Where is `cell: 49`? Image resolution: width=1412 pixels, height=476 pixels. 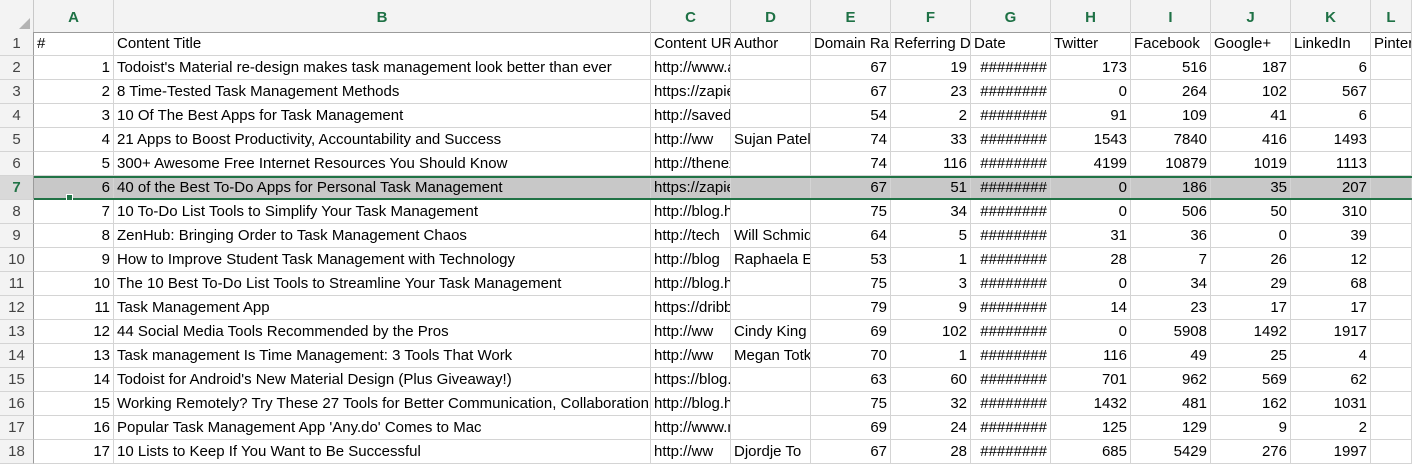
cell: 49 is located at coordinates (1171, 356).